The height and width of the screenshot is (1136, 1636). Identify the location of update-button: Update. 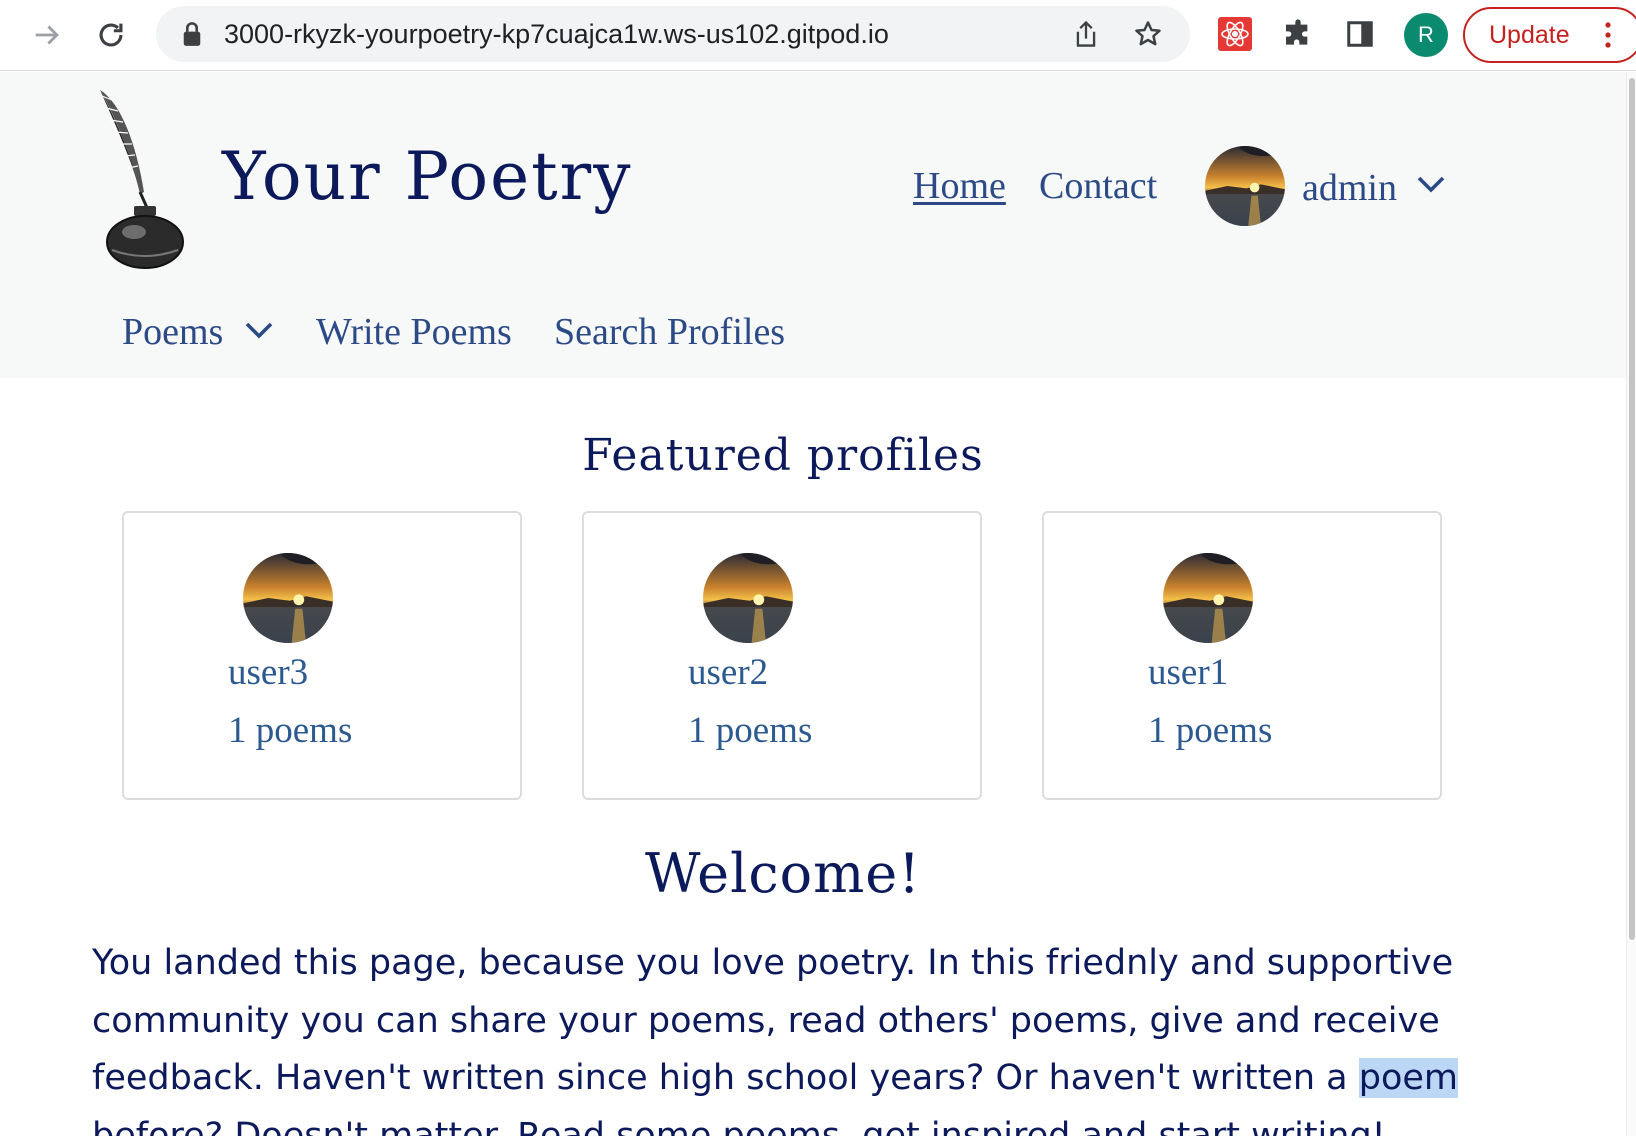
(1549, 35).